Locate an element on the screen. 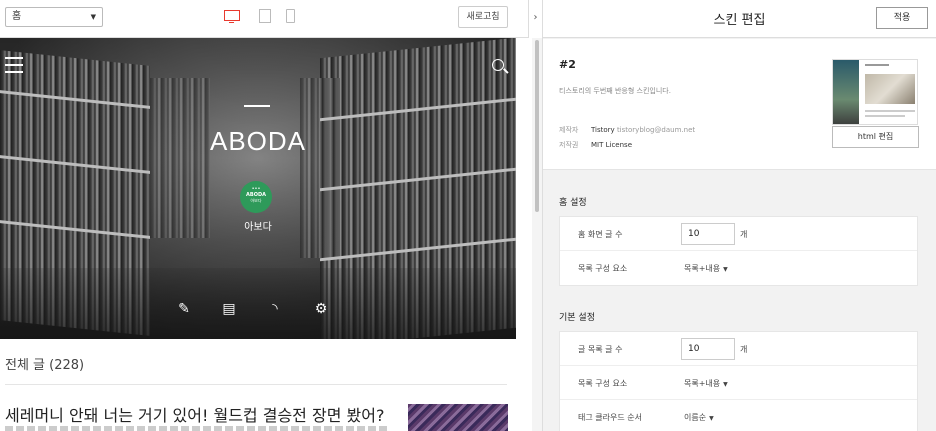 The height and width of the screenshot is (431, 936). page-select-value: 홈 is located at coordinates (17, 16).